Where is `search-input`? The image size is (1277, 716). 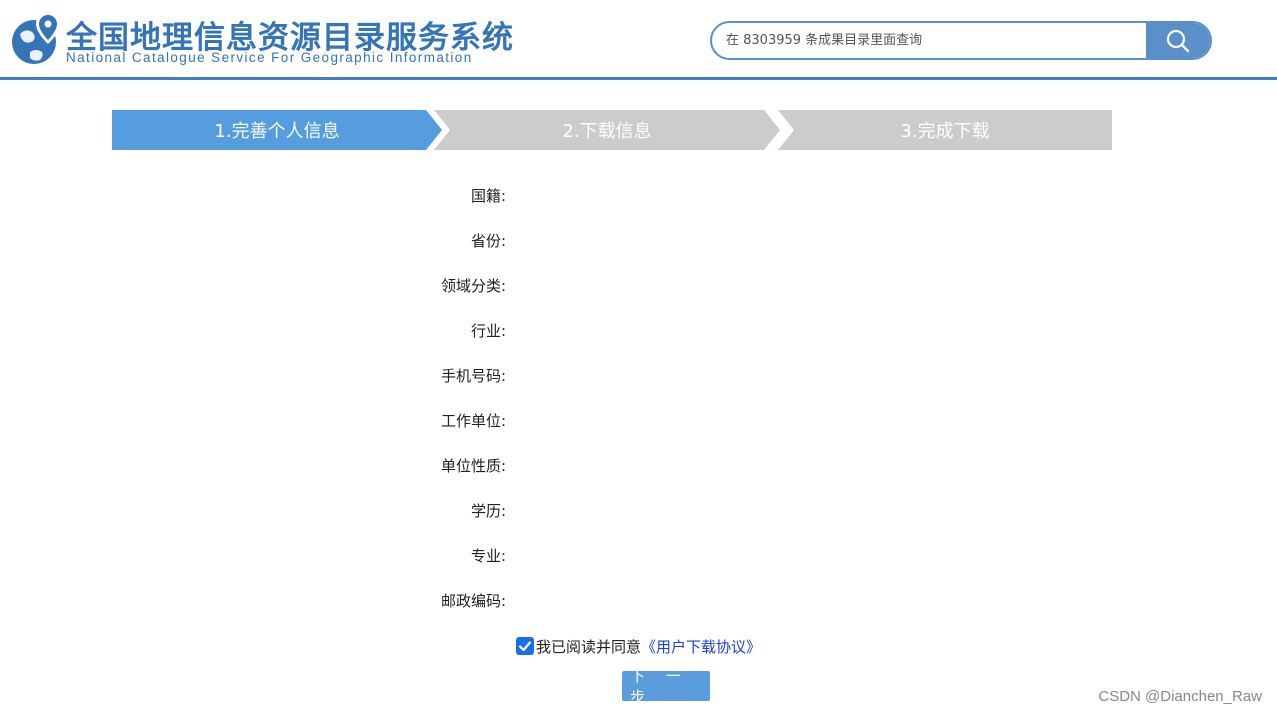
search-input is located at coordinates (930, 40).